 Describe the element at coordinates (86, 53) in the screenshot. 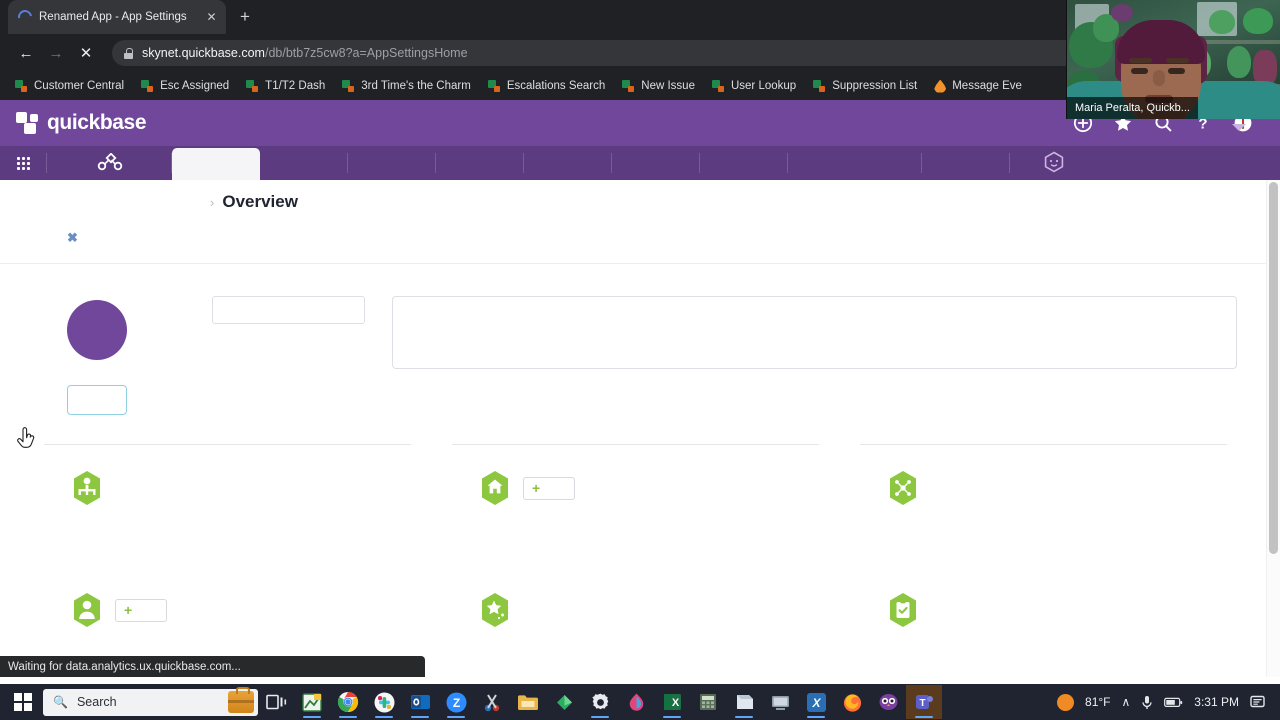

I see `stop-loading-icon: ✕` at that location.